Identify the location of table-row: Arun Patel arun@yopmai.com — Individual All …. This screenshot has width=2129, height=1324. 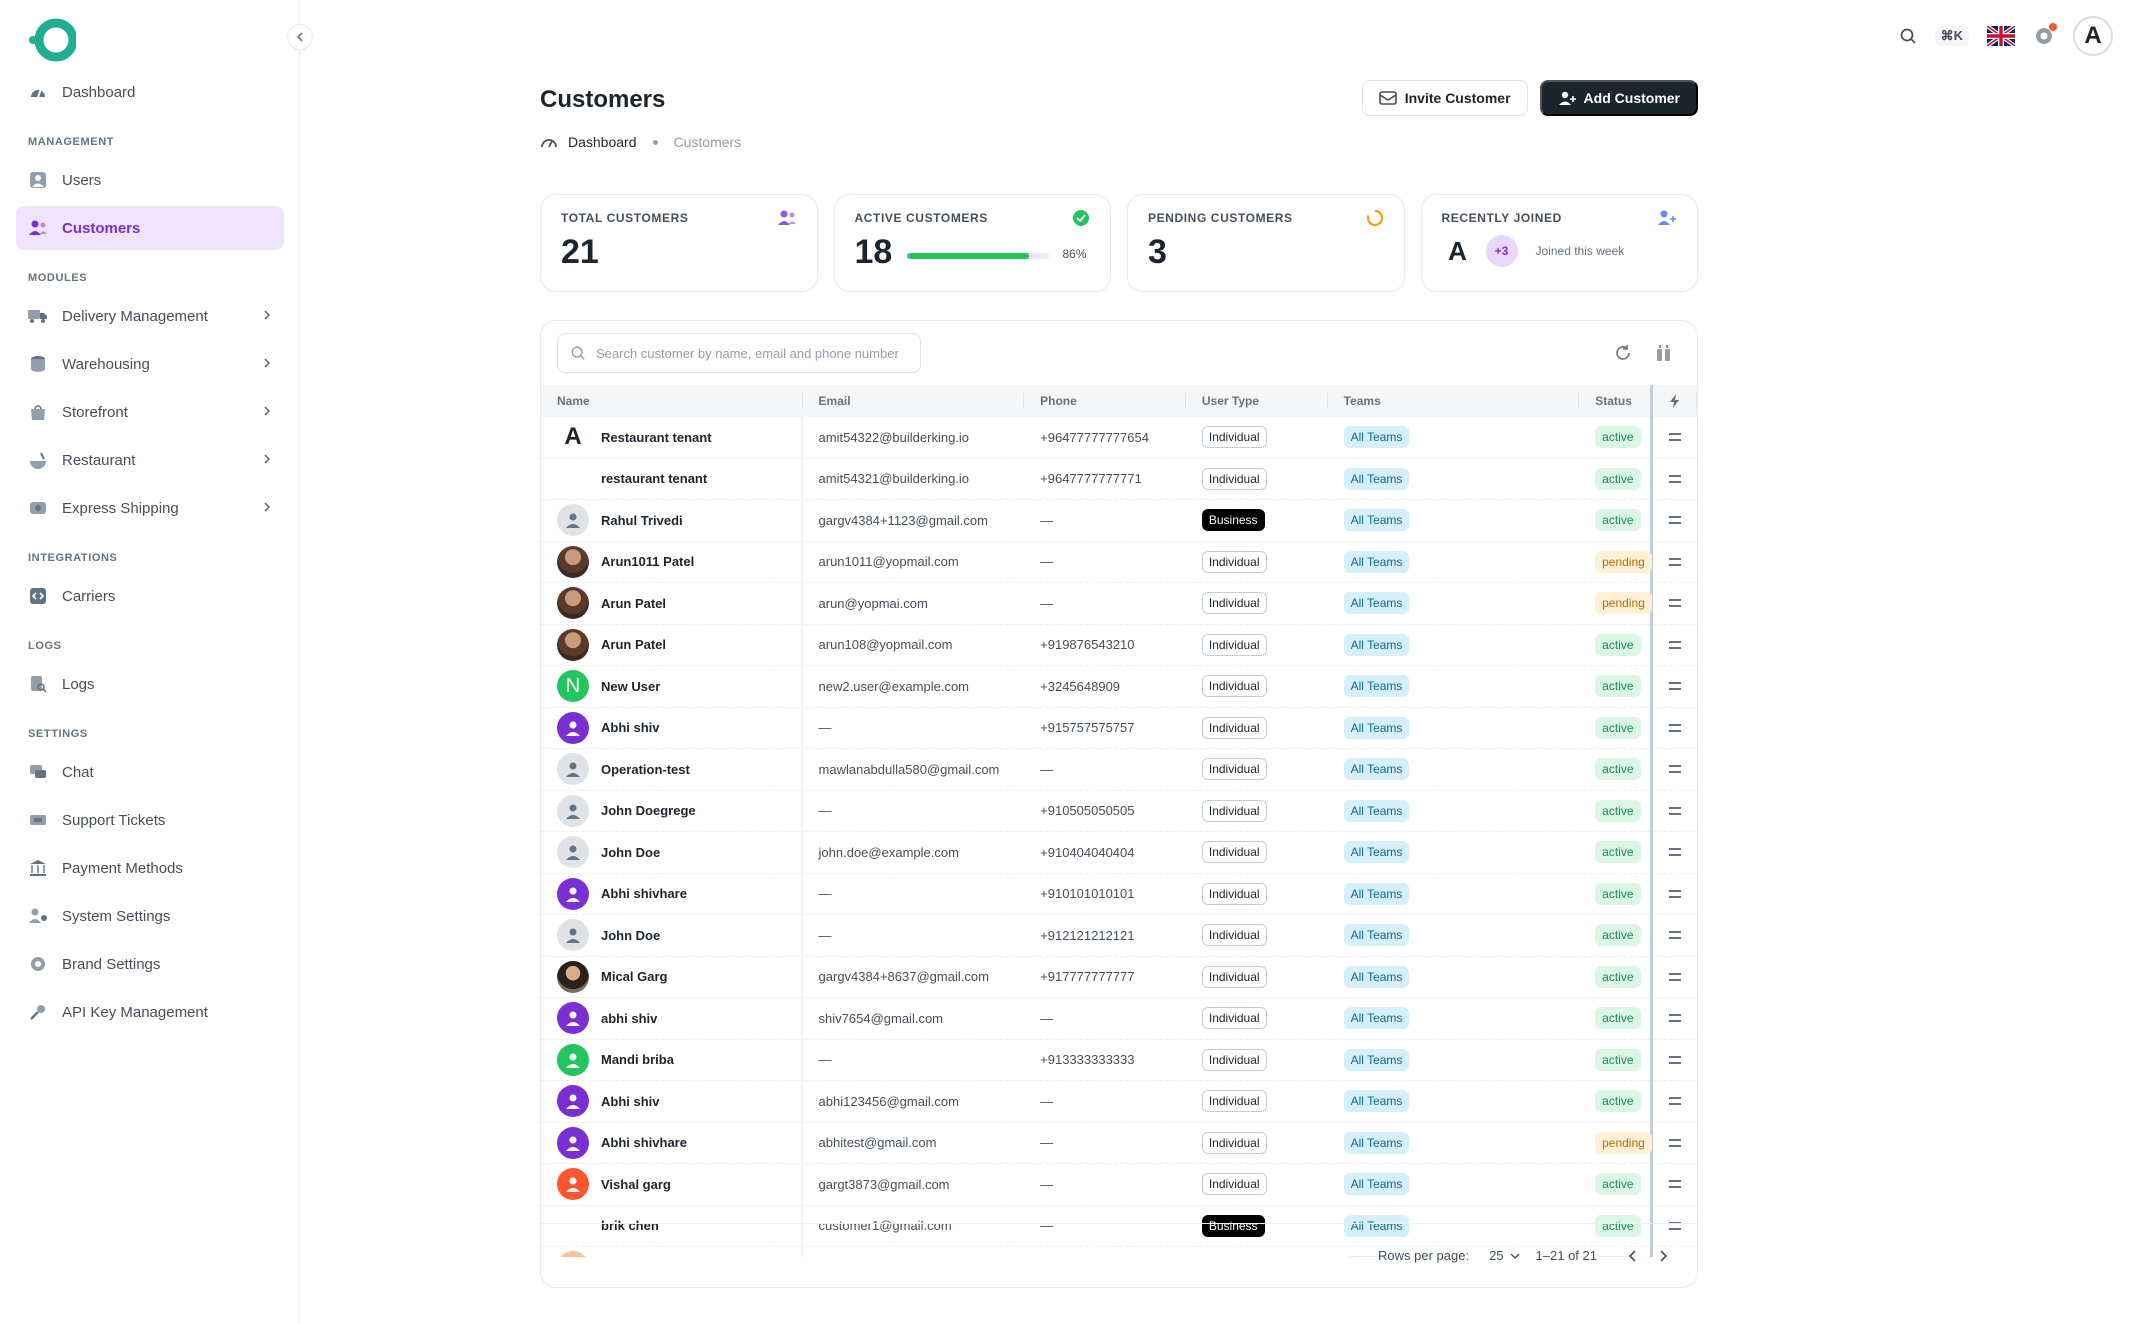
(1119, 603).